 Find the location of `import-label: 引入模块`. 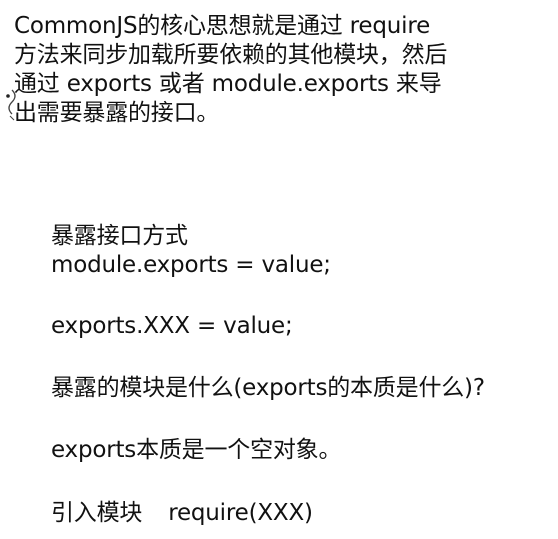

import-label: 引入模块 is located at coordinates (97, 513).